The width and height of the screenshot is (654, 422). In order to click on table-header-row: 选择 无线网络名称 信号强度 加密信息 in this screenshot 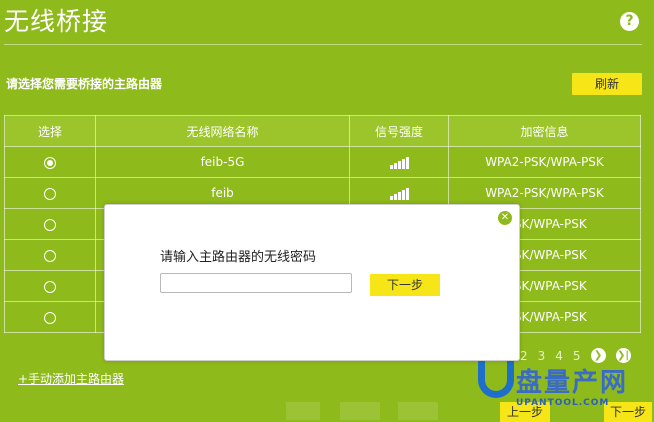, I will do `click(322, 131)`.